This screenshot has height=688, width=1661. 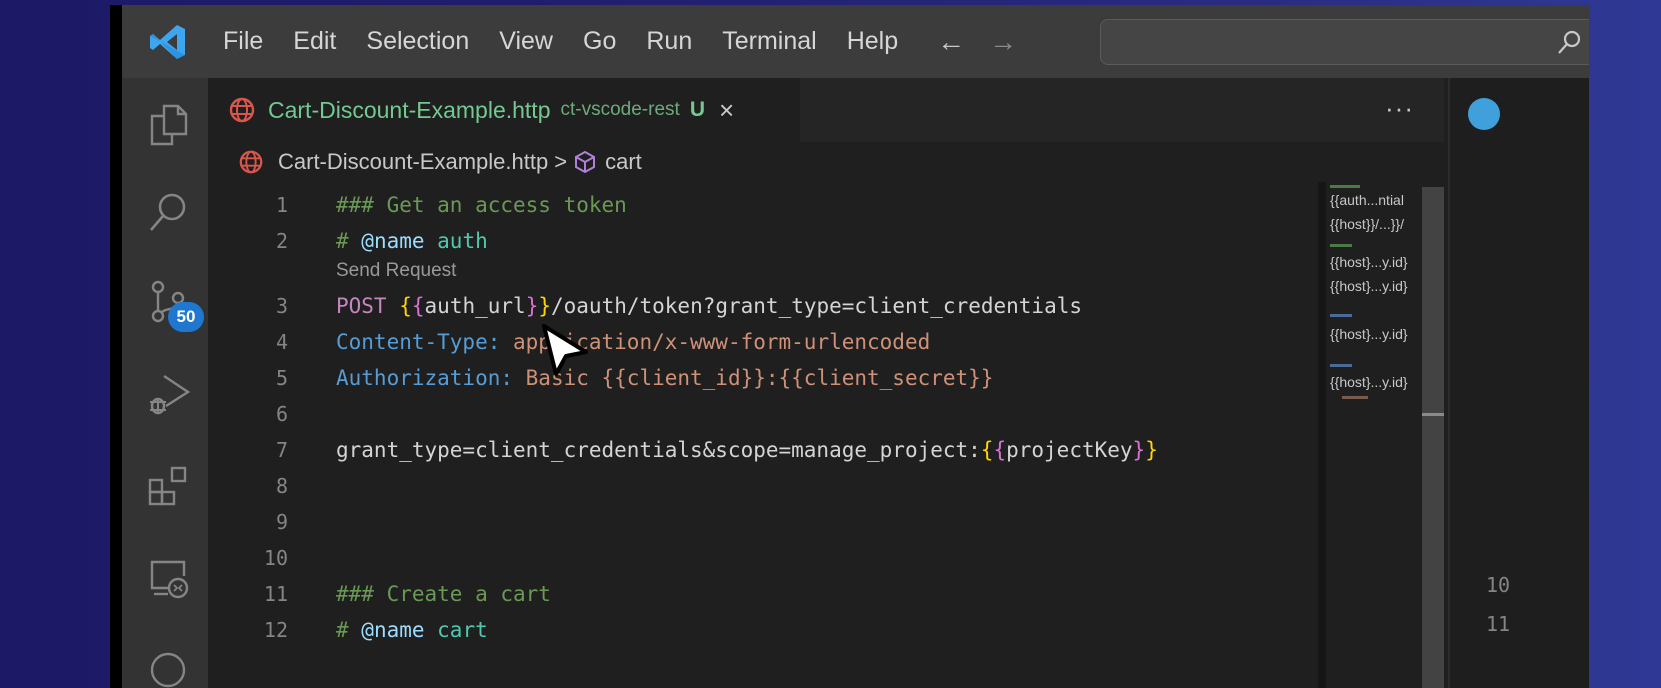 What do you see at coordinates (456, 630) in the screenshot?
I see `request-name: cart` at bounding box center [456, 630].